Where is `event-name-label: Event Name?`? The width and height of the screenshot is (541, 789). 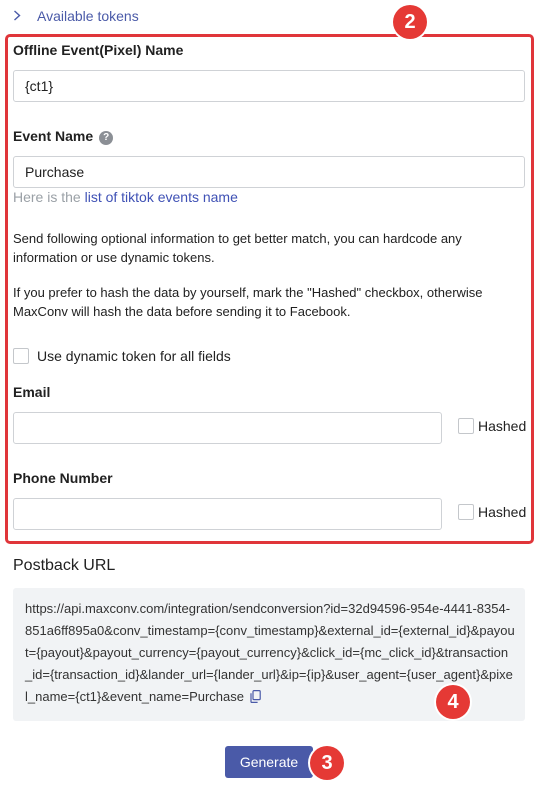 event-name-label: Event Name? is located at coordinates (63, 136).